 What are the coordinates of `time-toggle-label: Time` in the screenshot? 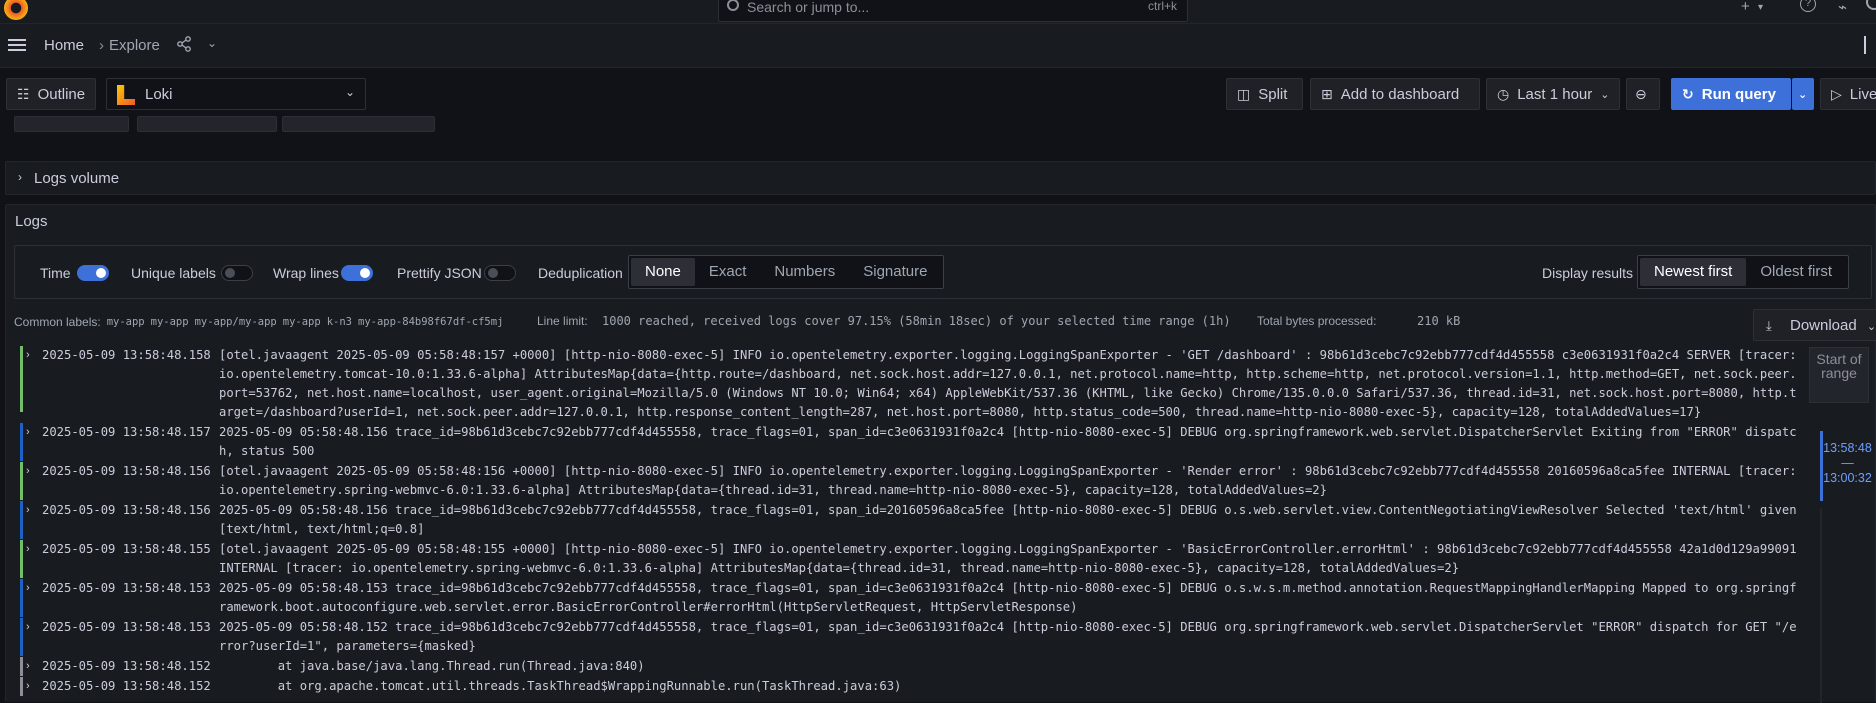 It's located at (55, 273).